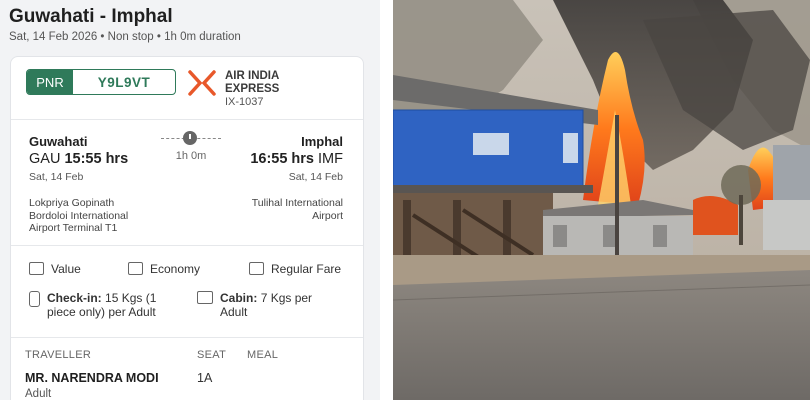 Image resolution: width=810 pixels, height=400 pixels. Describe the element at coordinates (72, 203) in the screenshot. I see `departure-airport-line: Lokpriya Gopinath` at that location.